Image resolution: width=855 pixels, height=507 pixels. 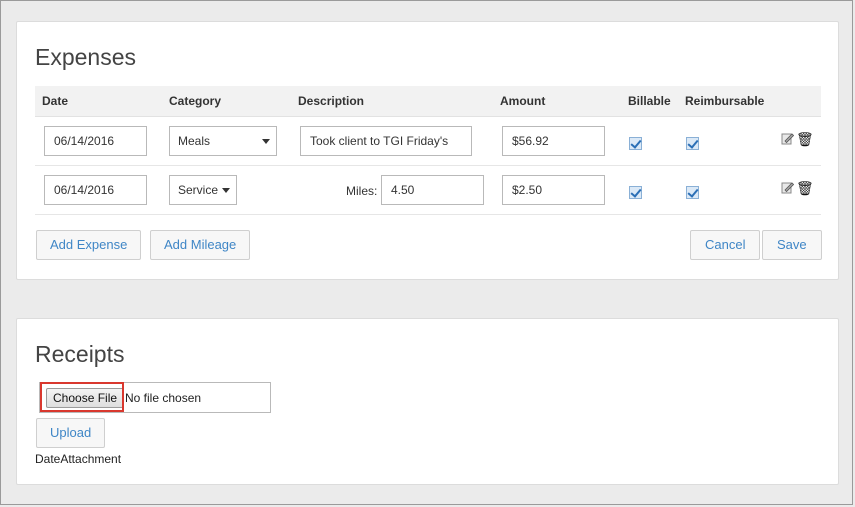 I want to click on receipts-title: Receipts, so click(x=80, y=354).